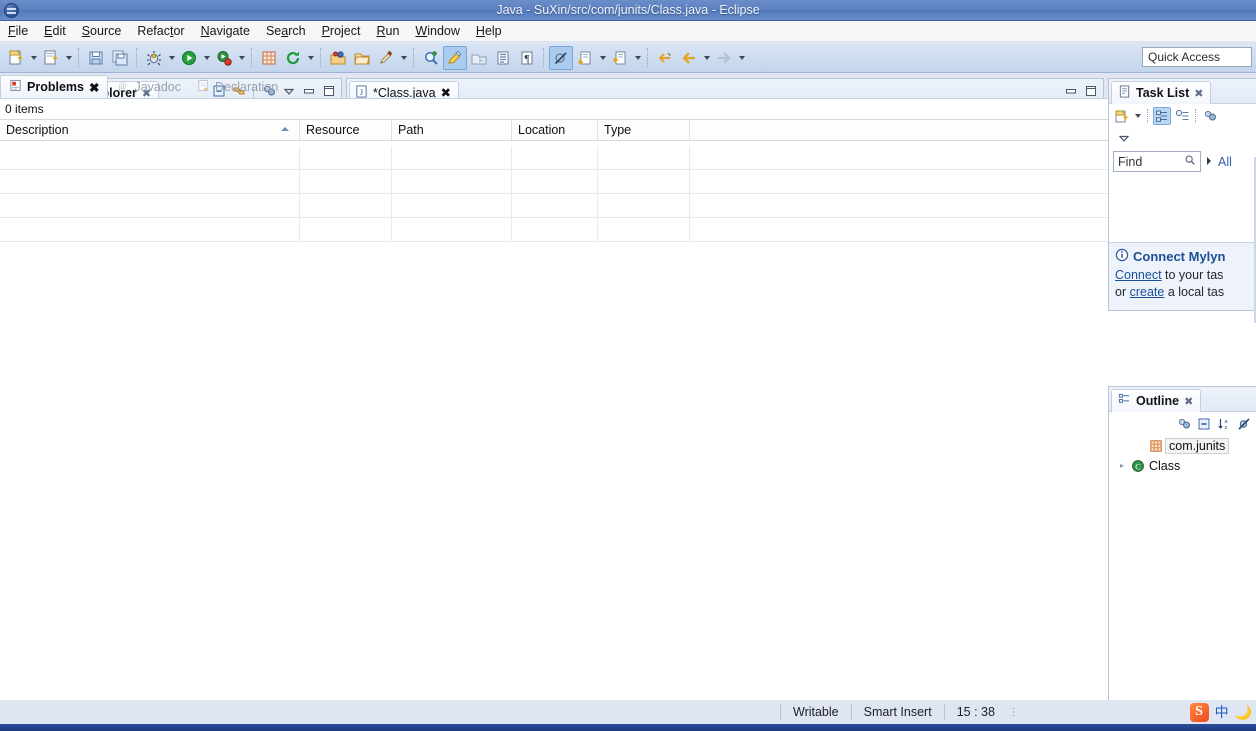 Image resolution: width=1256 pixels, height=731 pixels. Describe the element at coordinates (120, 58) in the screenshot. I see `save-all-icon` at that location.